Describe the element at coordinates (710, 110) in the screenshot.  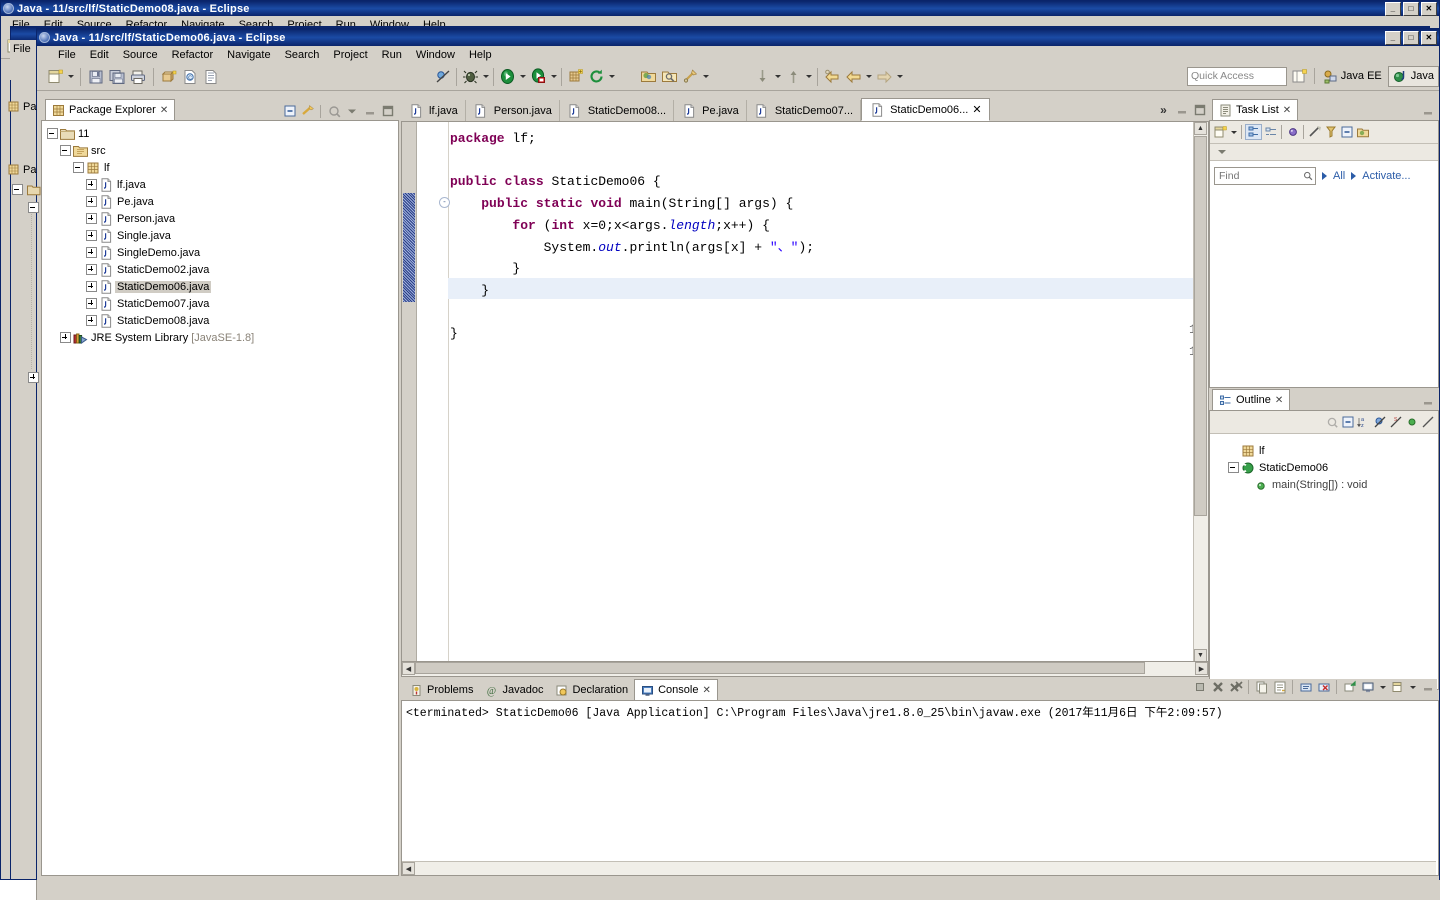
I see `editor-tab: Pe.java` at that location.